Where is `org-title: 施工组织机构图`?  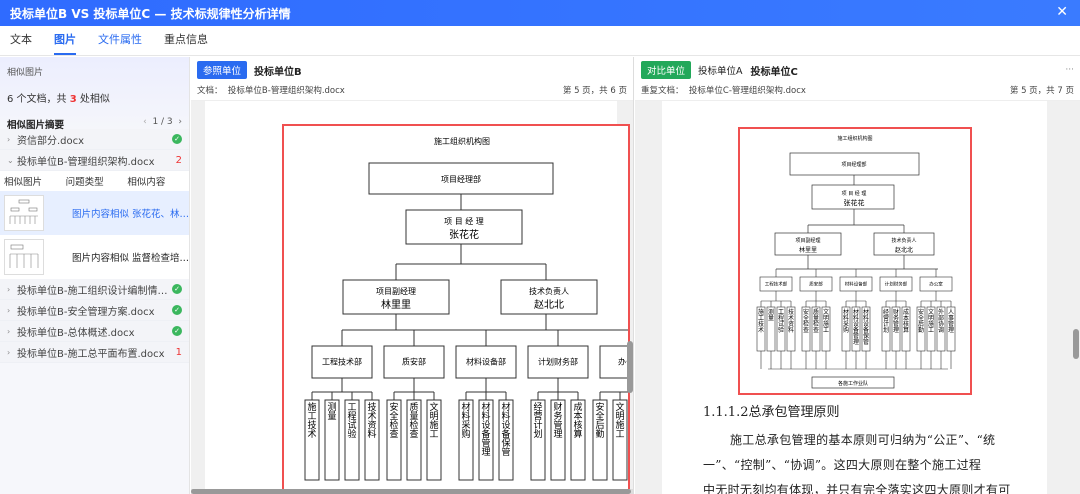
org-title: 施工组织机构图 is located at coordinates (462, 141).